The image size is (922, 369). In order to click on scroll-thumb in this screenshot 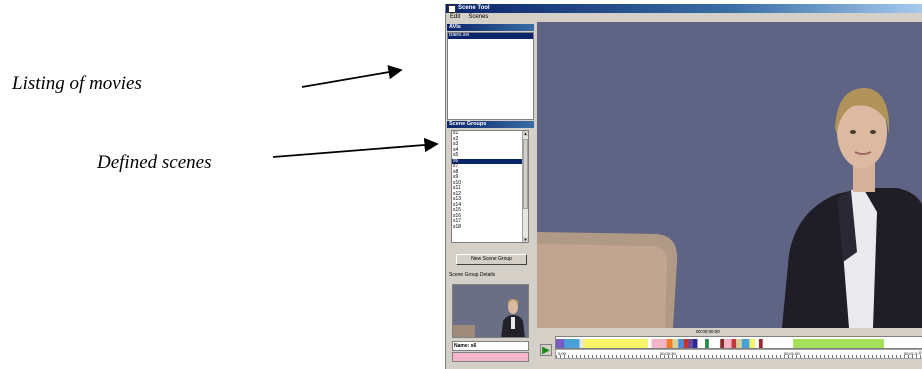, I will do `click(525, 174)`.